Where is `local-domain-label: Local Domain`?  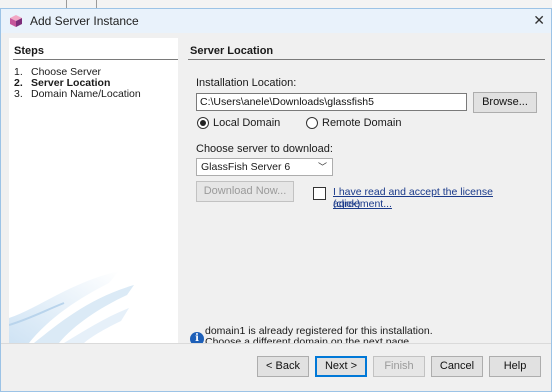 local-domain-label: Local Domain is located at coordinates (247, 123).